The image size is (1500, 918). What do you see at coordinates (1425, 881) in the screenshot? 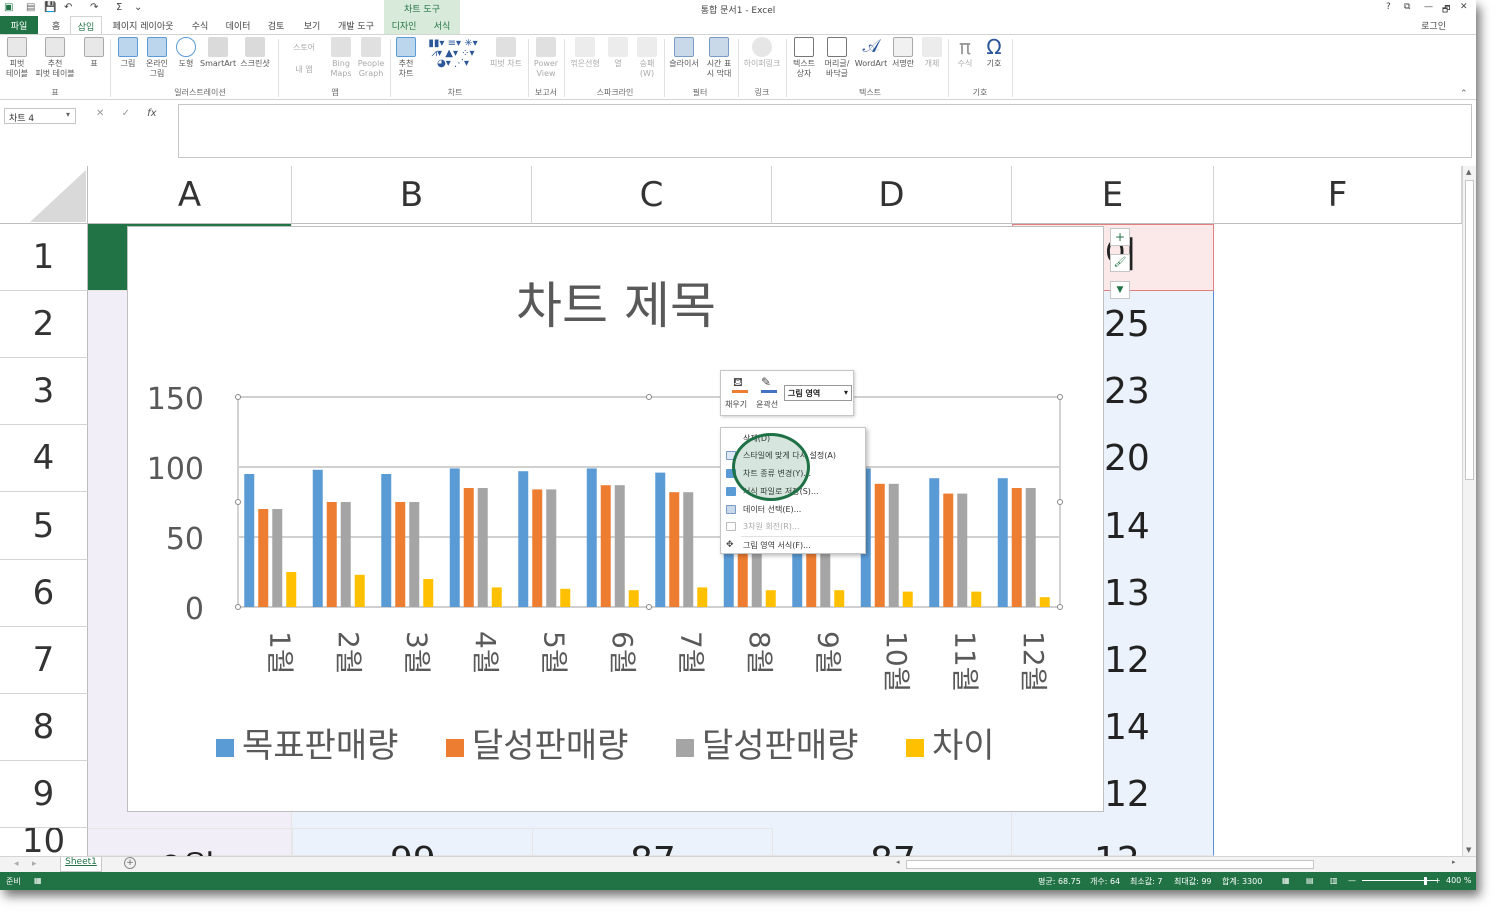
I see `zoom-slider-thumb` at bounding box center [1425, 881].